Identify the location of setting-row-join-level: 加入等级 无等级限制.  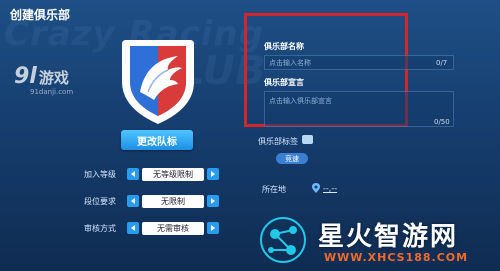
(155, 174).